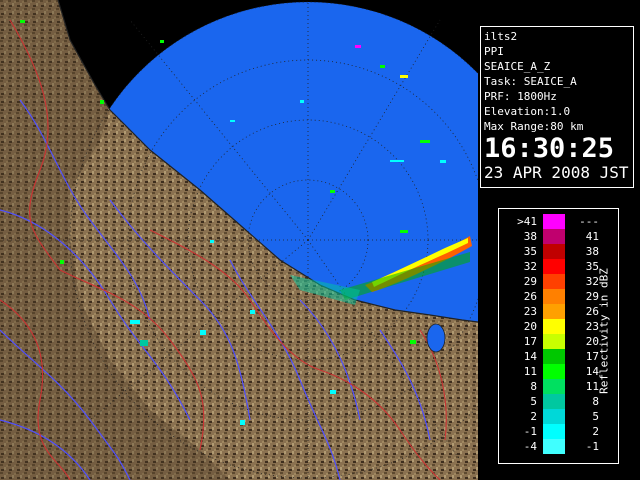 The width and height of the screenshot is (640, 480). What do you see at coordinates (530, 431) in the screenshot?
I see `legend-low-value: -1` at bounding box center [530, 431].